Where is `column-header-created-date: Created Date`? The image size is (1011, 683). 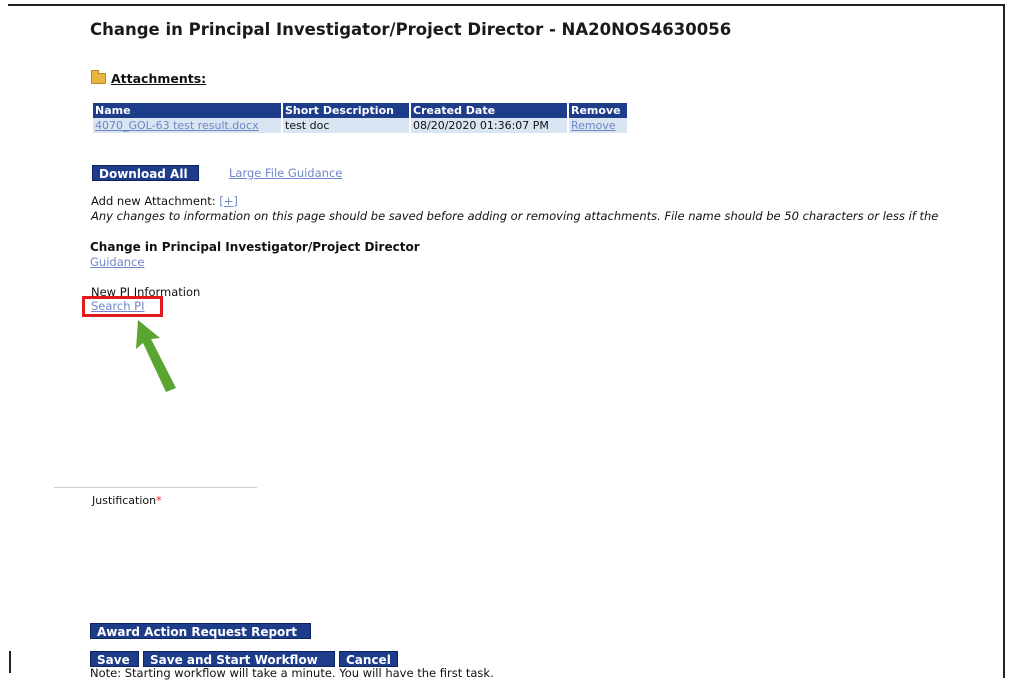 column-header-created-date: Created Date is located at coordinates (489, 110).